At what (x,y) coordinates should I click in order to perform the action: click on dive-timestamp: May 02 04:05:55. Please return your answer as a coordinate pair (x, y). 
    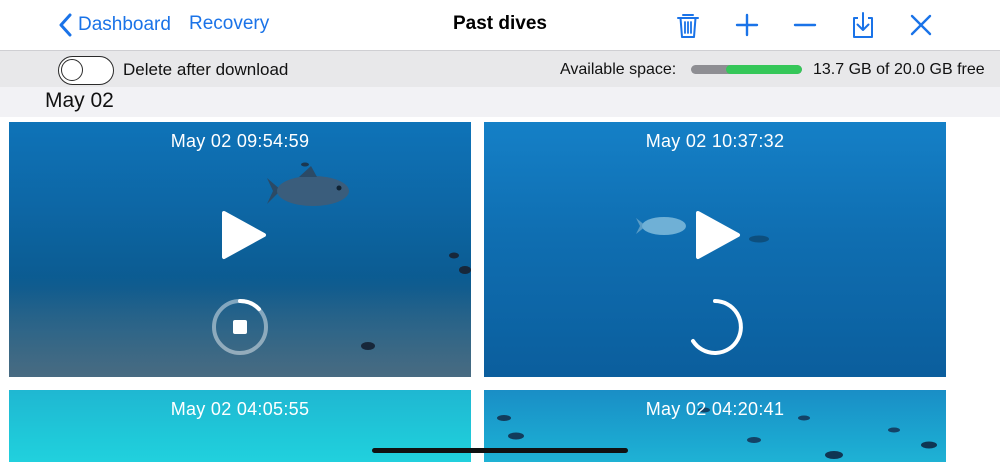
    Looking at the image, I should click on (240, 409).